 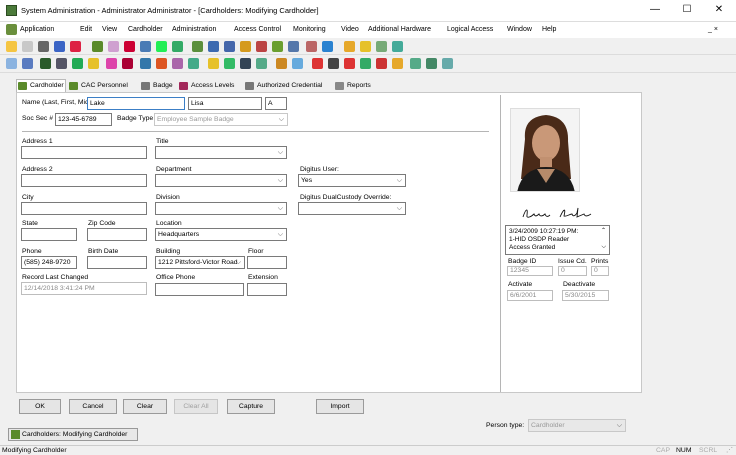 I want to click on group-icon, so click(x=197, y=46).